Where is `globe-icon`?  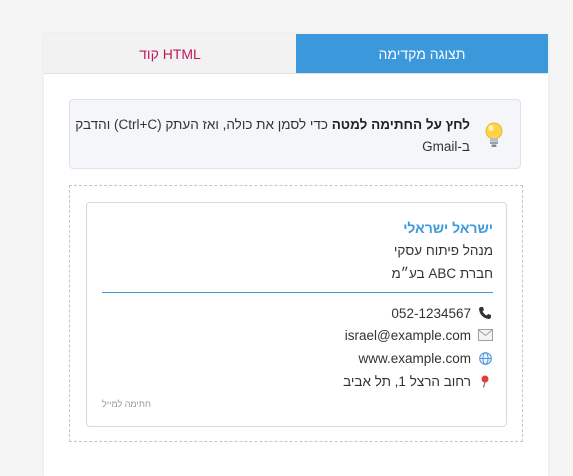 globe-icon is located at coordinates (485, 358).